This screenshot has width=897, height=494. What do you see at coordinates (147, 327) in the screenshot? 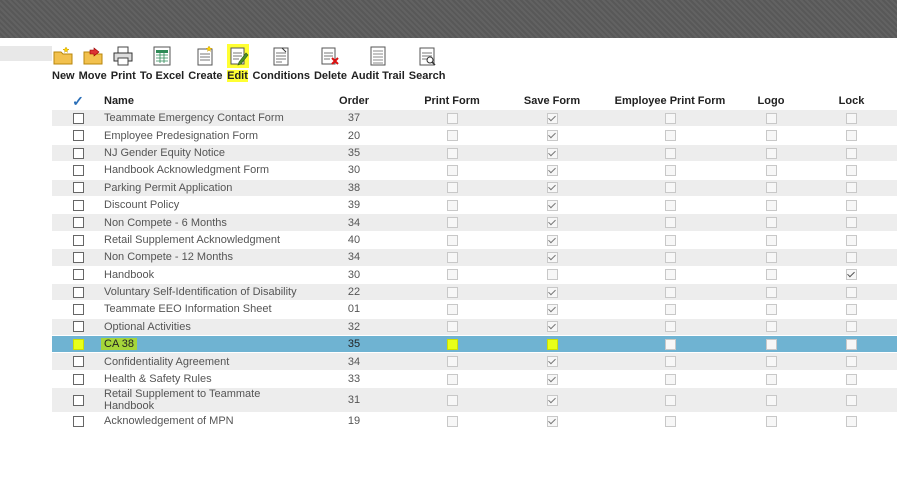
I see `form-name: Optional Activities` at bounding box center [147, 327].